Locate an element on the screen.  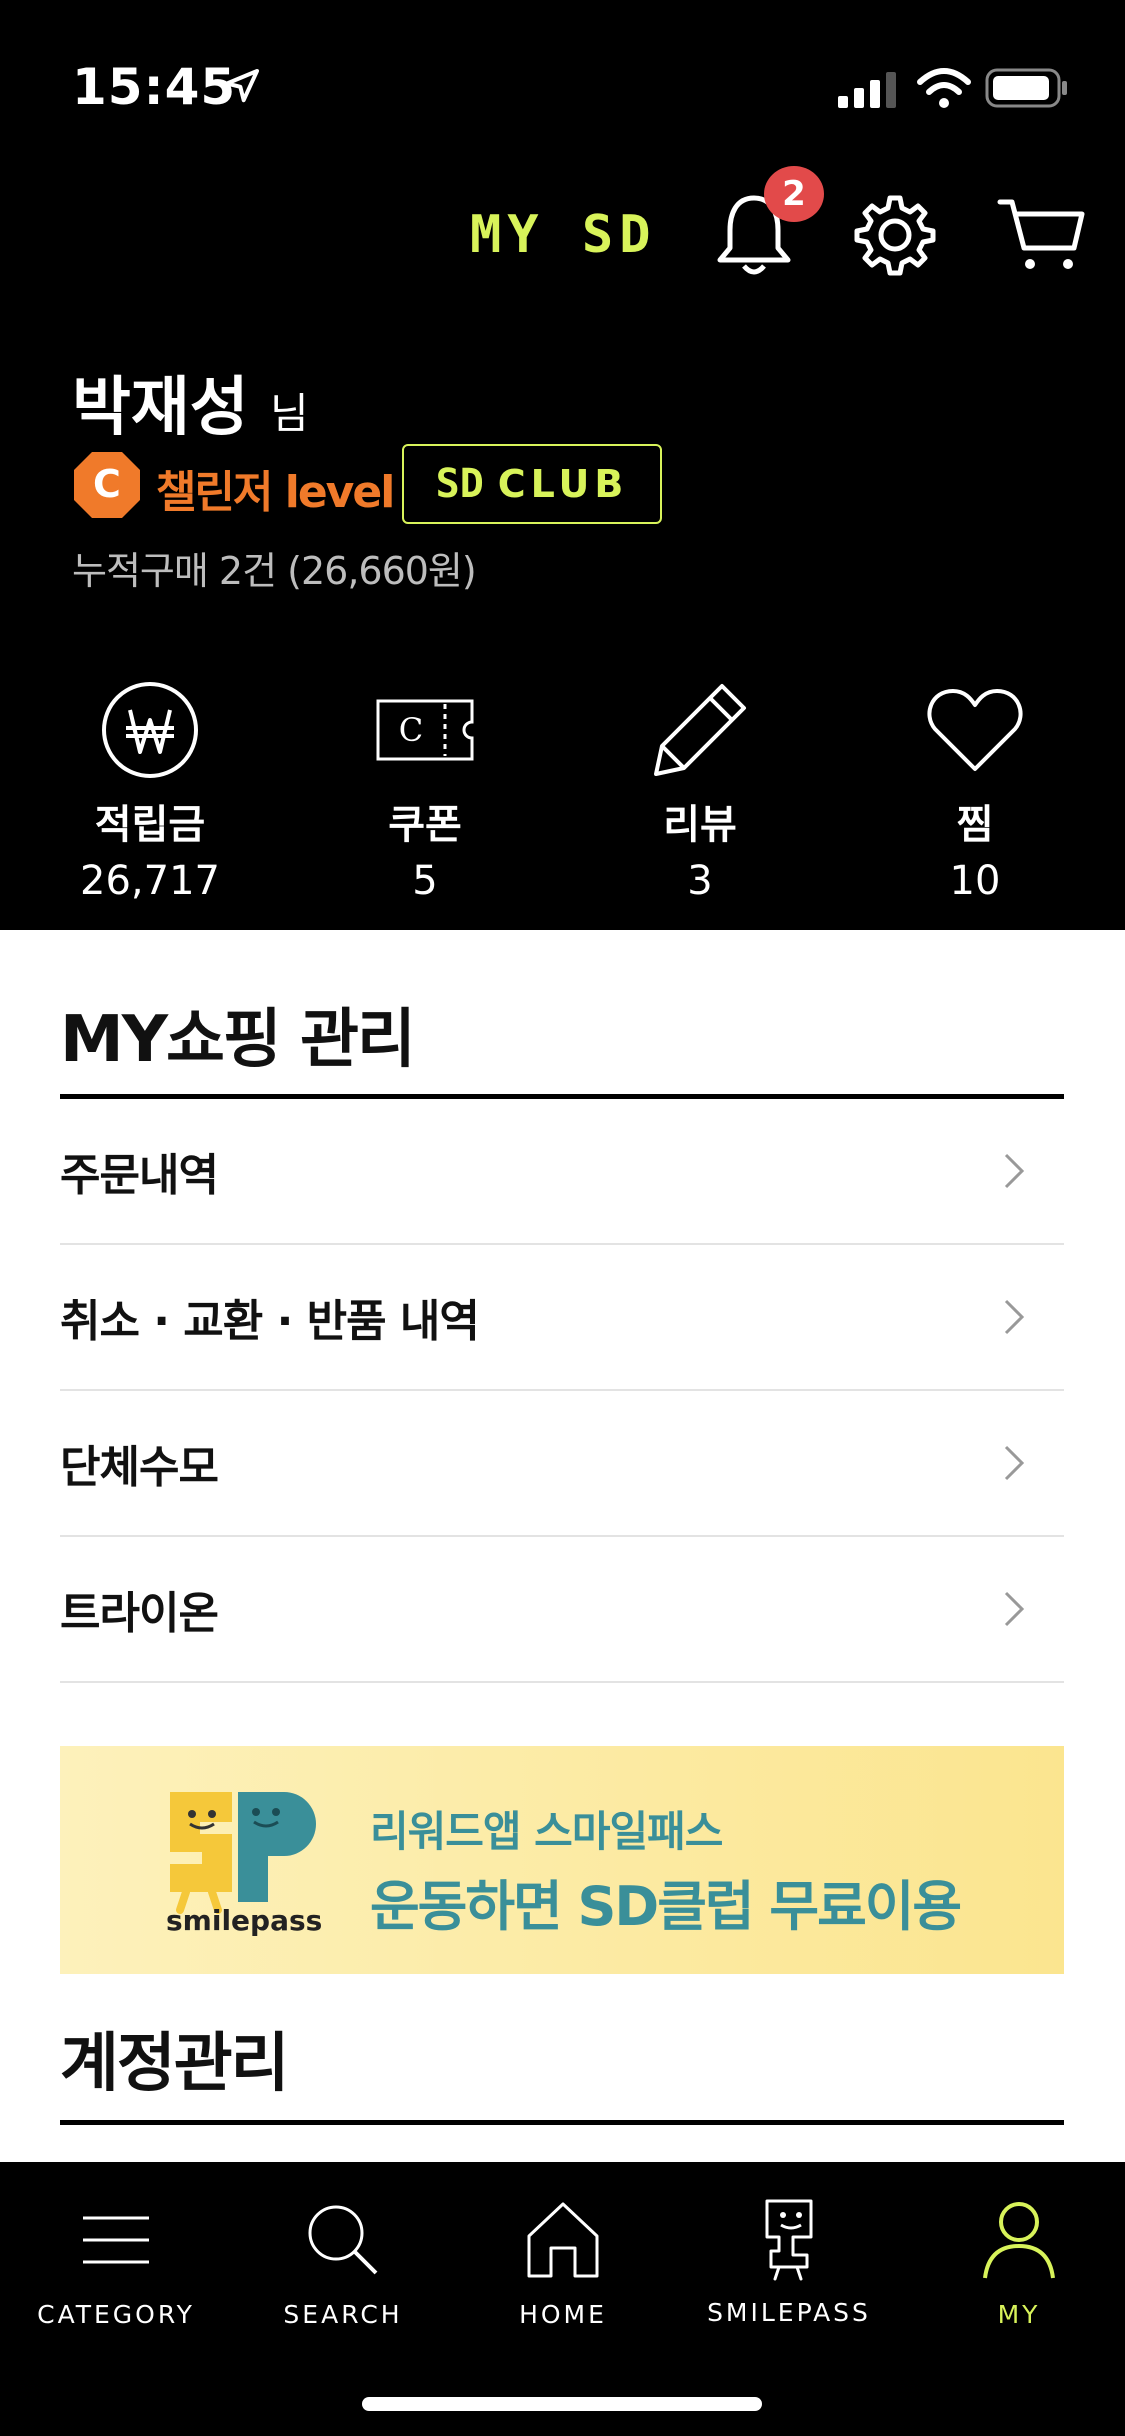
nav-home: HOME is located at coordinates (563, 2259).